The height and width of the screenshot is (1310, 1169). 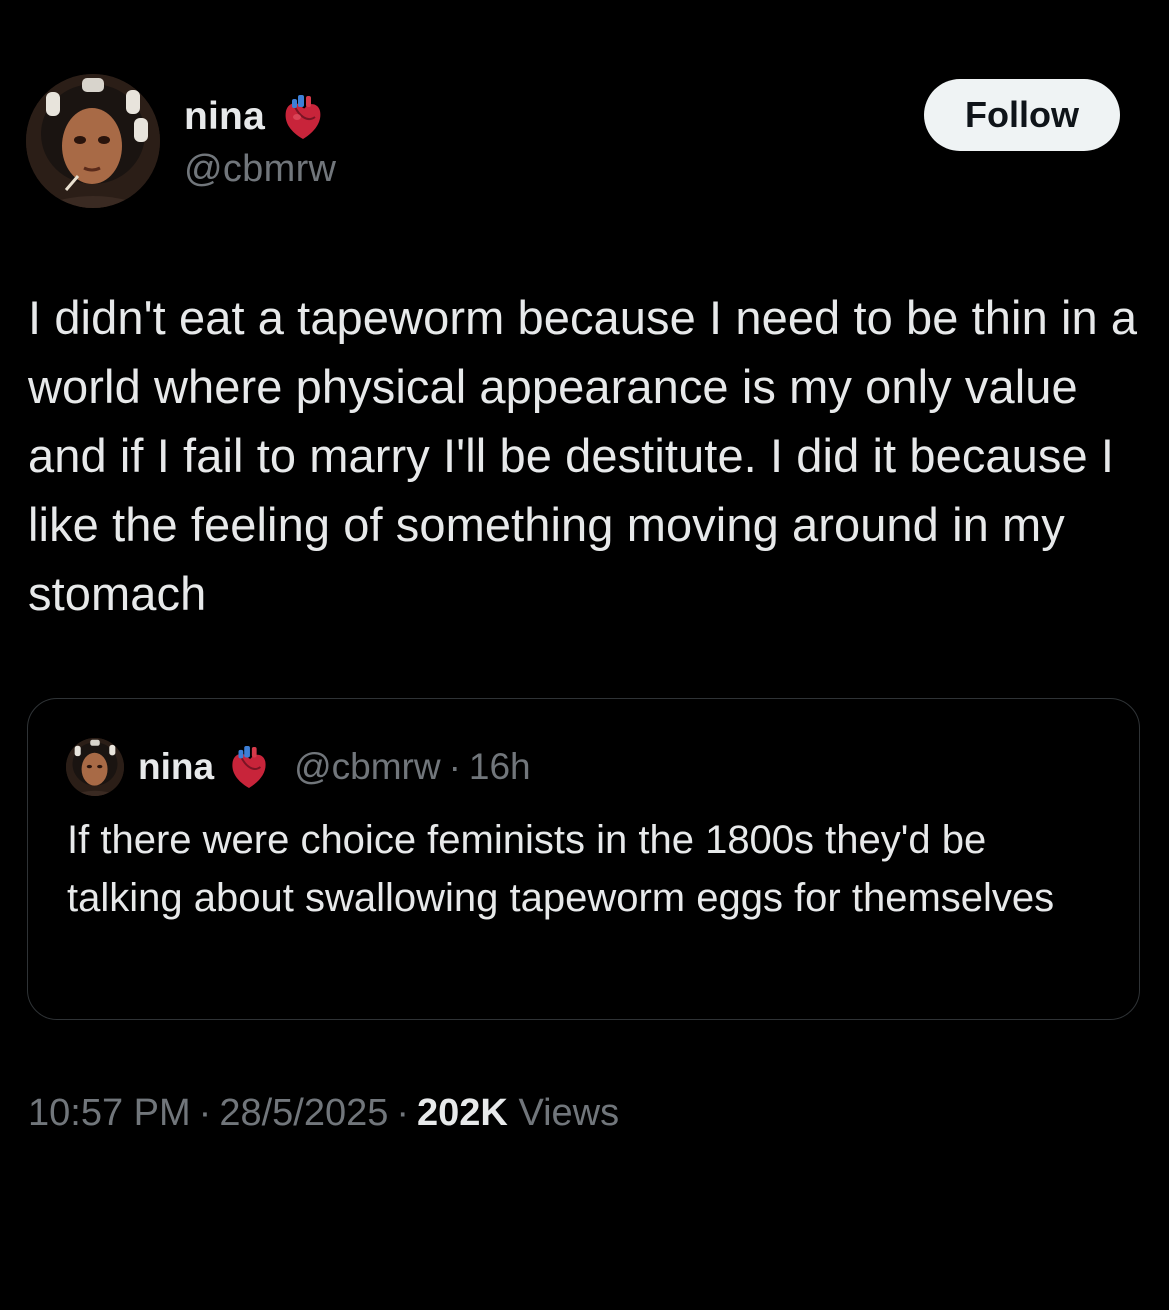 I want to click on quoted-handle: @cbmrw, so click(x=367, y=766).